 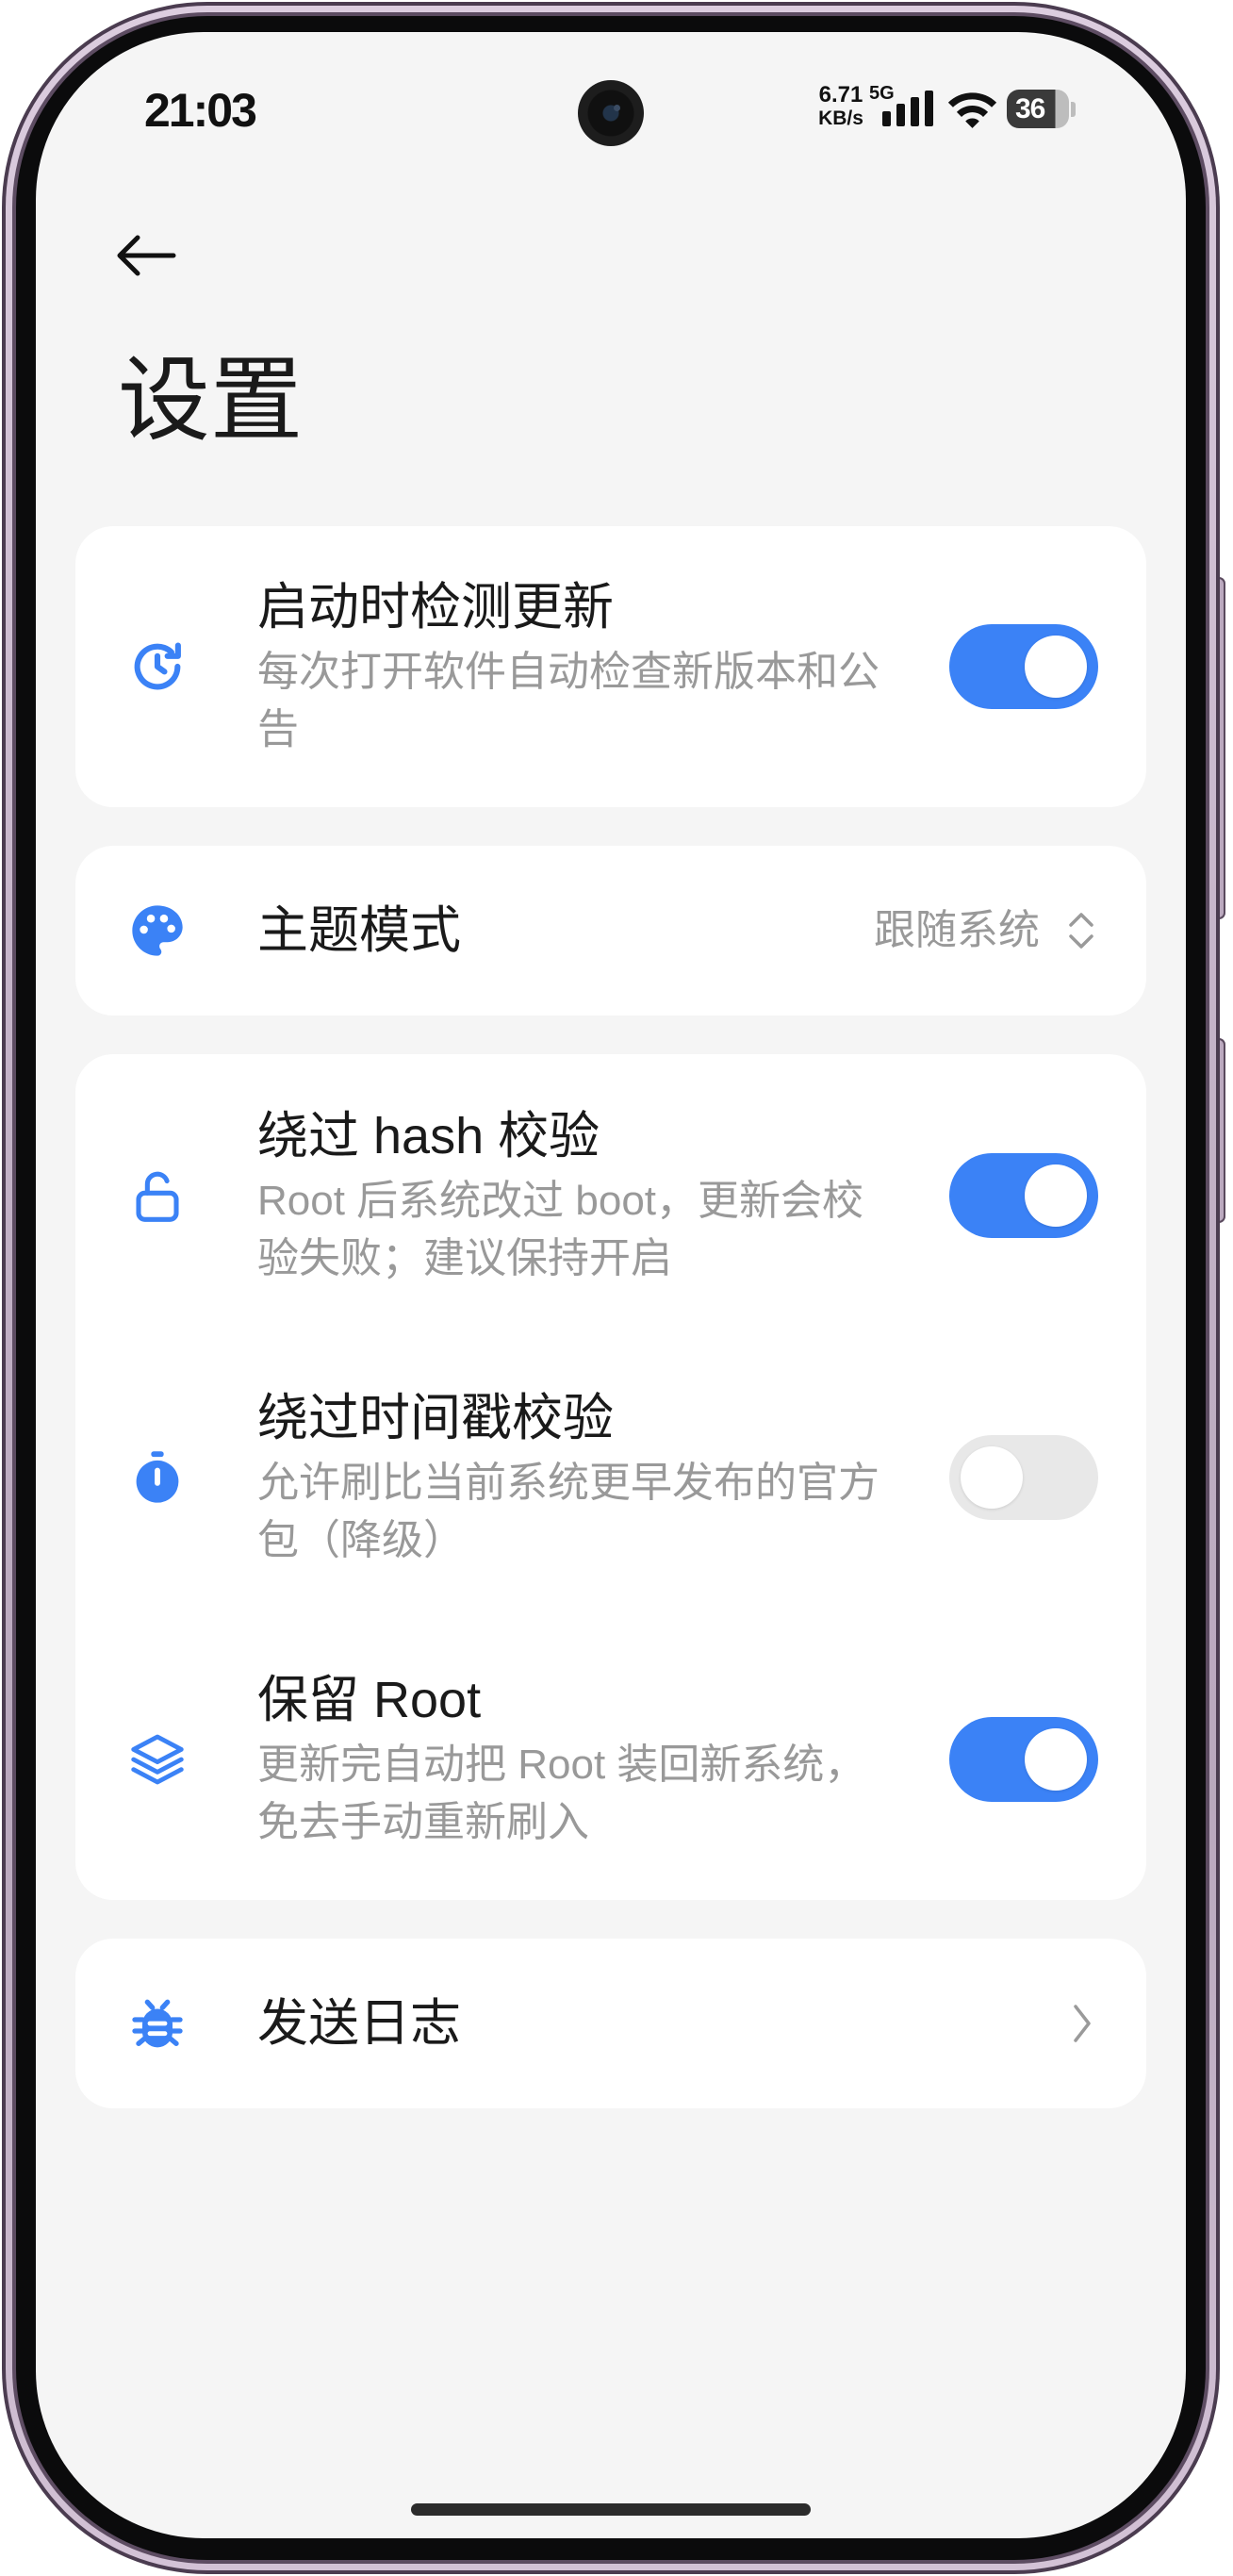 I want to click on setting-row-keep-root: 保留 Root 更新完自动把 Root 装回新系统，免去手动重新刷入, so click(x=610, y=1759).